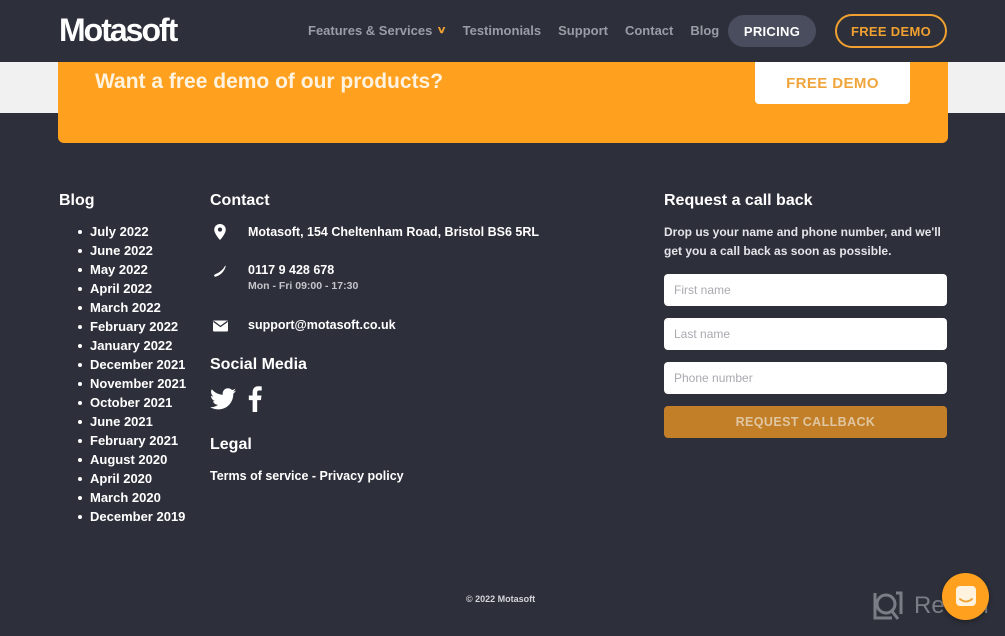  I want to click on envelope-icon, so click(220, 326).